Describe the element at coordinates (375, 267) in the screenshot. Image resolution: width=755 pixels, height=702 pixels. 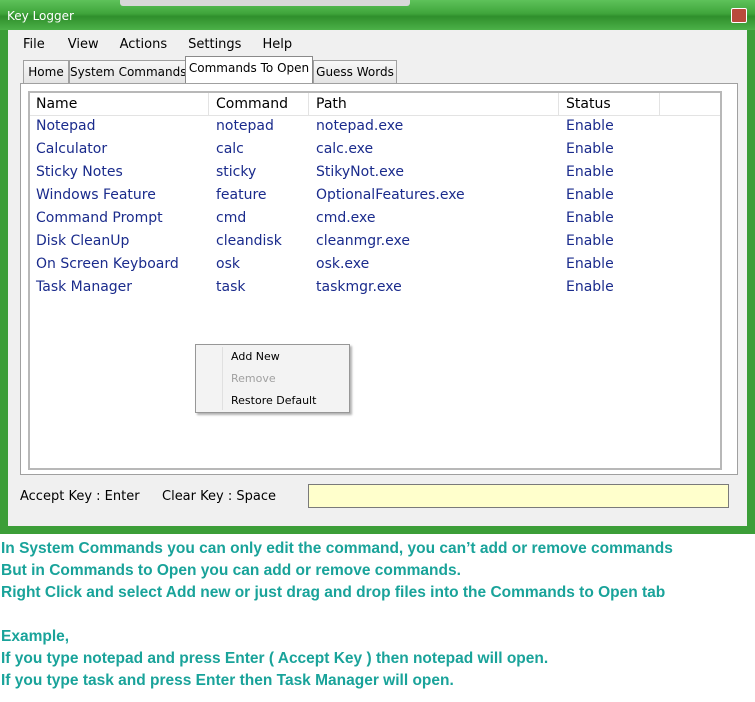
I see `table-row: On Screen Keyboard osk osk.exe Enable` at that location.